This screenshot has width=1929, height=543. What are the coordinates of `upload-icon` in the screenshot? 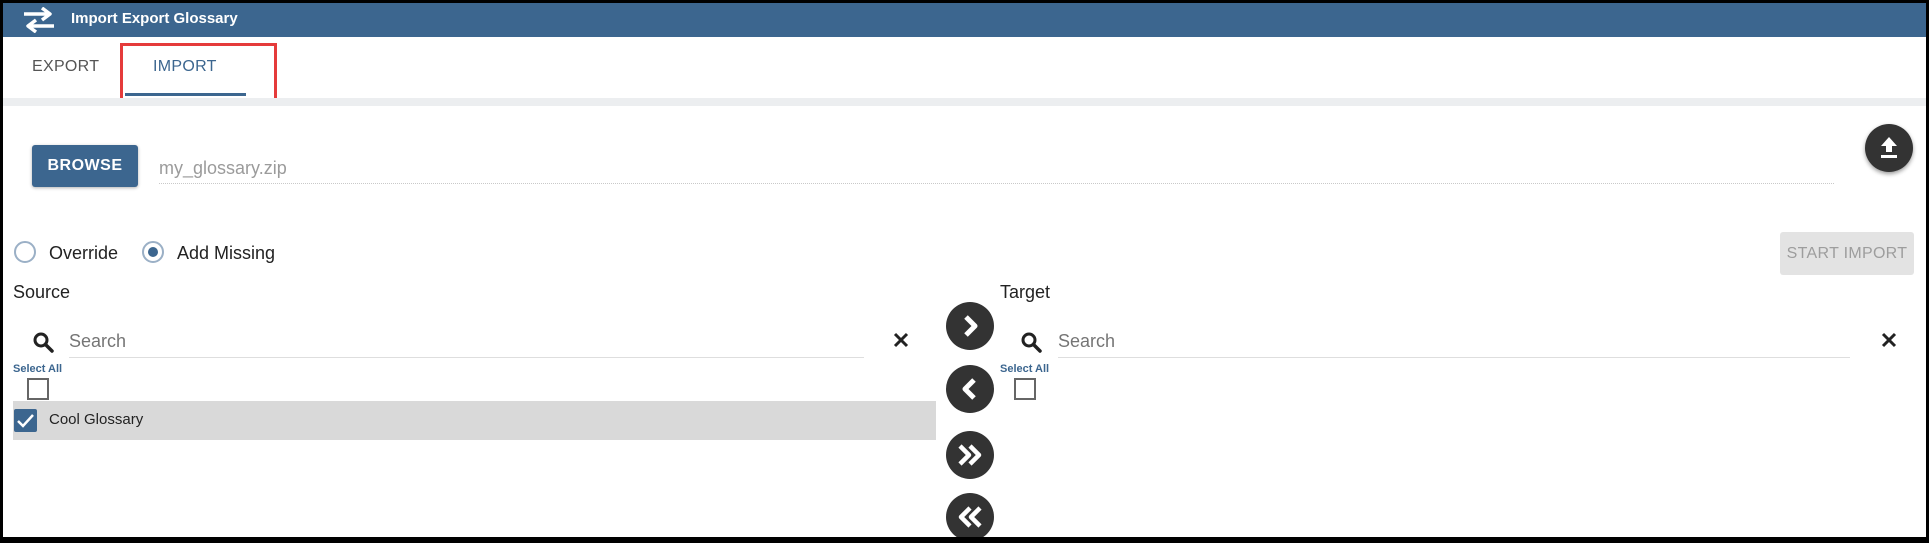 It's located at (1889, 147).